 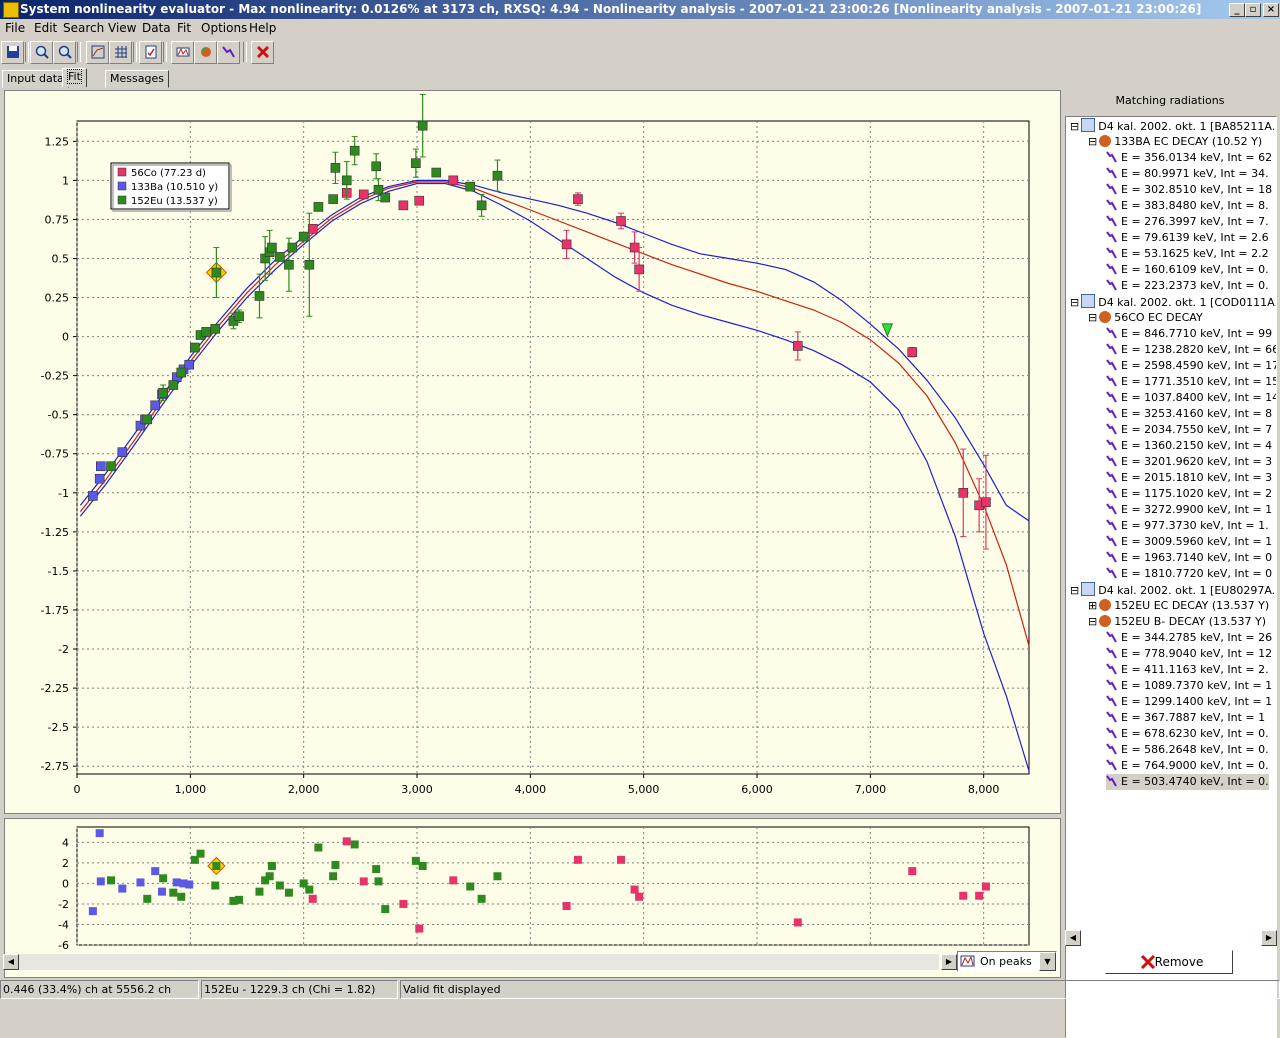 I want to click on tree-file-node: ⊟ D4 kal. 2002. okt. 1 [COD0111A.DA, so click(x=1173, y=302).